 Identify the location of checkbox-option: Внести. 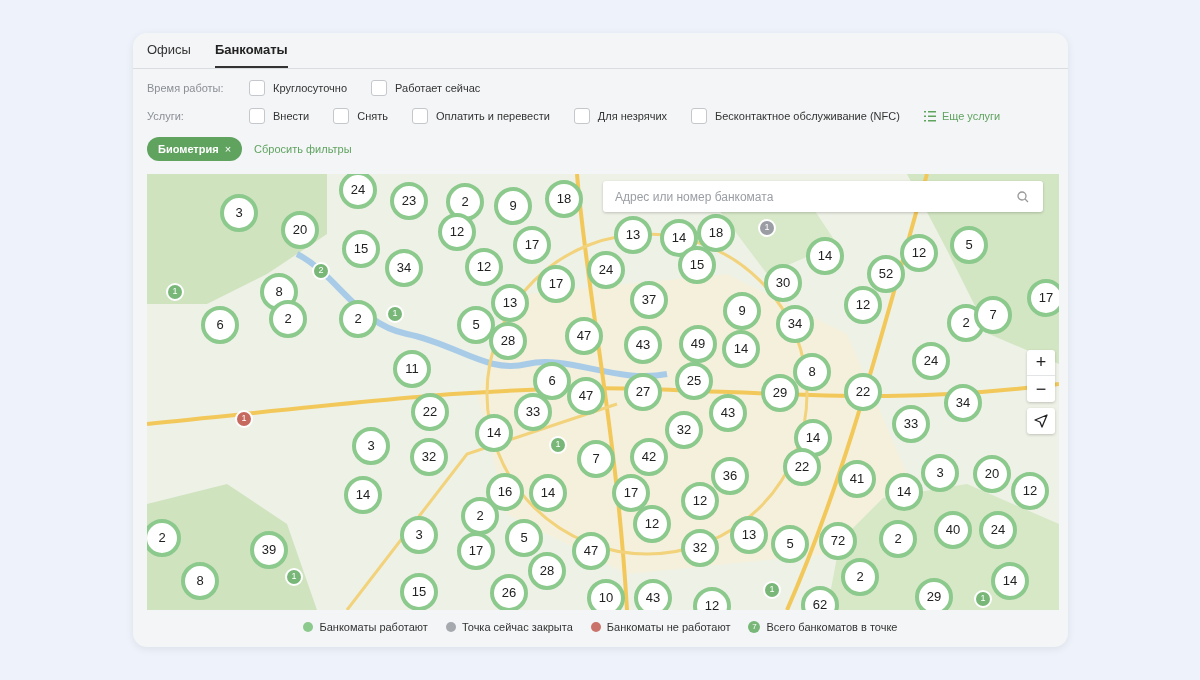
(279, 116).